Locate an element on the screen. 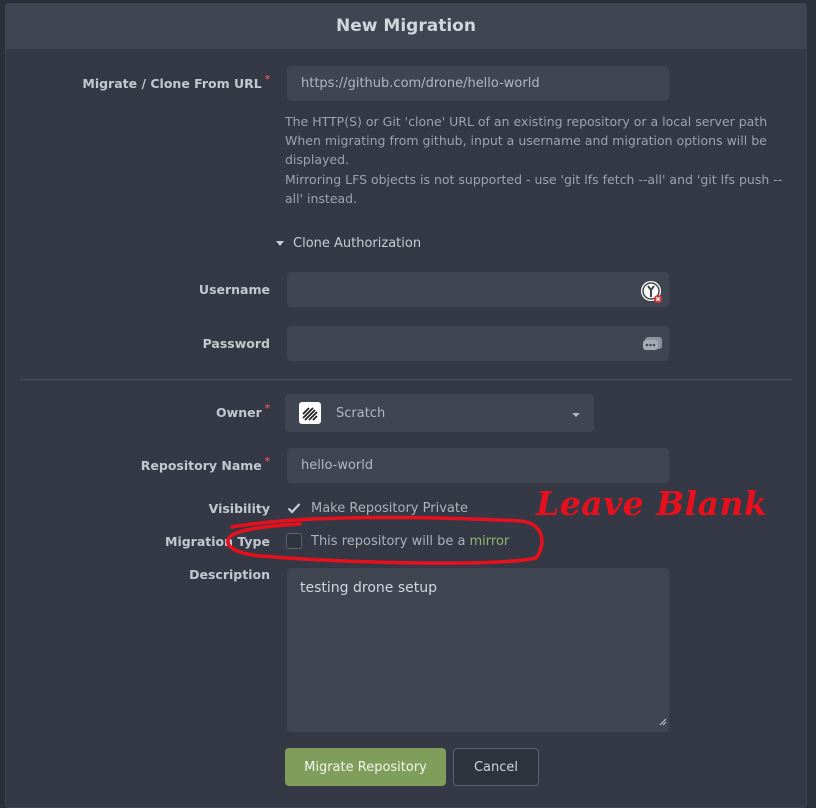 This screenshot has width=816, height=808. annotation-circle is located at coordinates (385, 540).